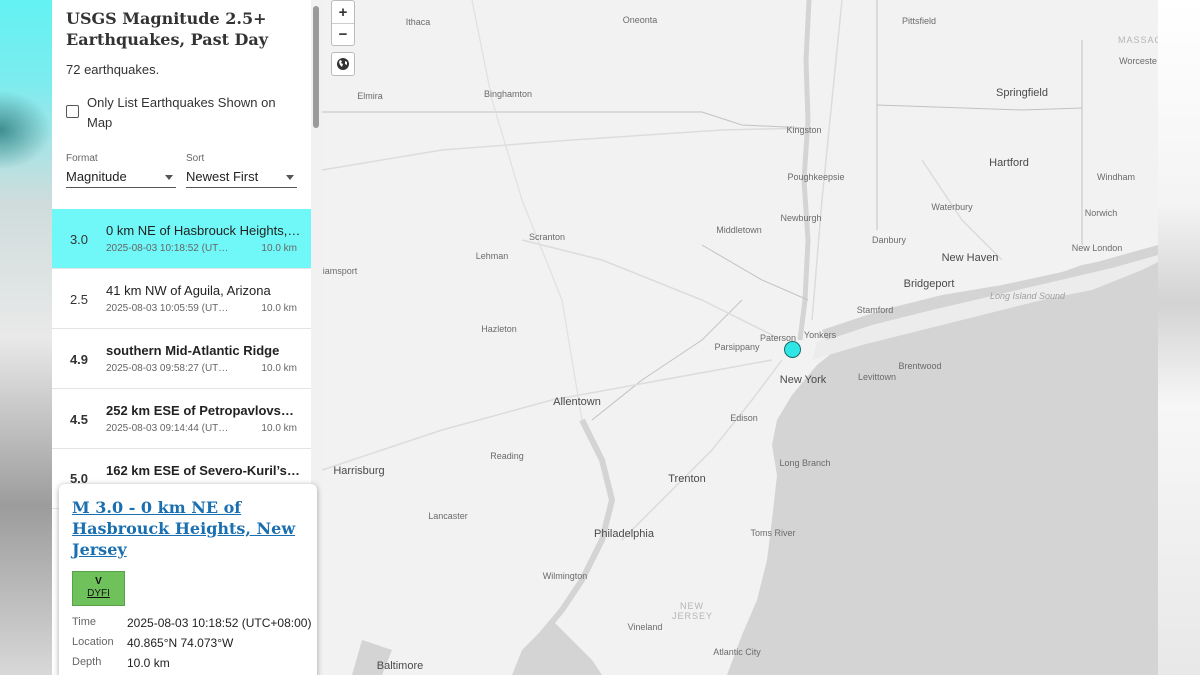 This screenshot has width=1200, height=675. Describe the element at coordinates (877, 377) in the screenshot. I see `map-label-levittown: Levittown` at that location.